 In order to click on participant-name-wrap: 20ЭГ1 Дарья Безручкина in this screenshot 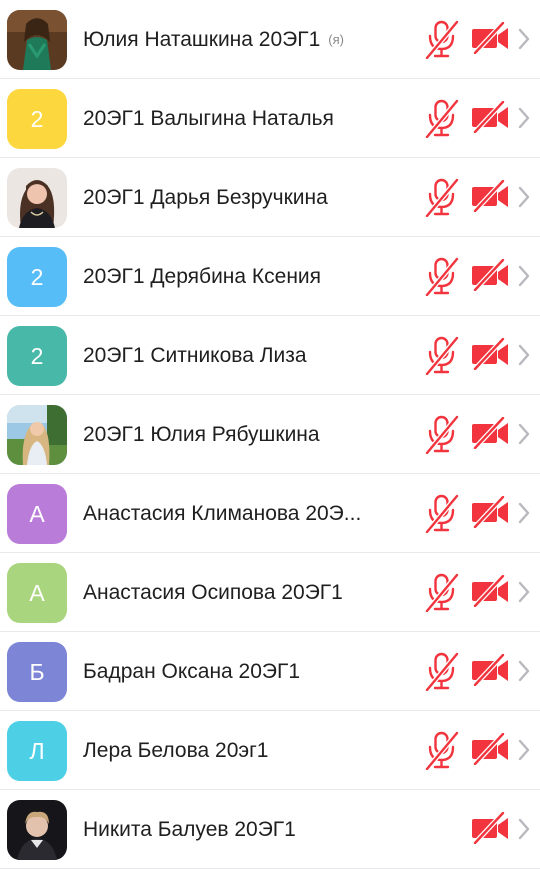, I will do `click(244, 197)`.